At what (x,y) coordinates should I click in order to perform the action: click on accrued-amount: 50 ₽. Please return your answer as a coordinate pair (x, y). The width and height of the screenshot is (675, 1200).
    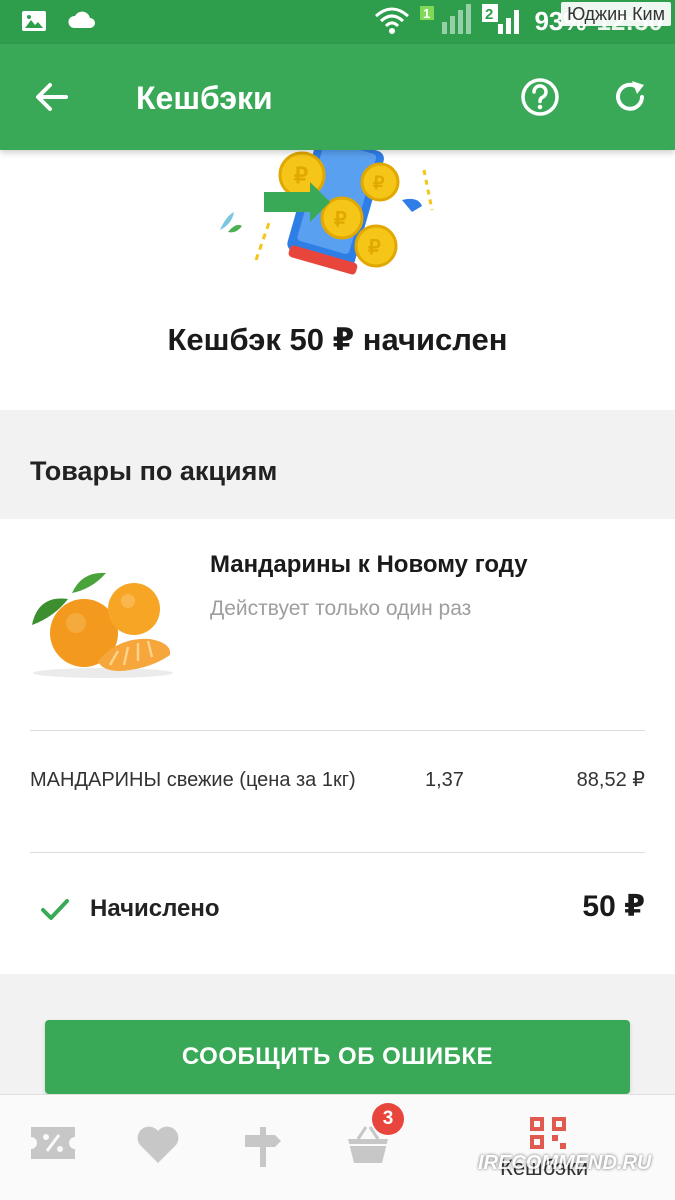
    Looking at the image, I should click on (613, 906).